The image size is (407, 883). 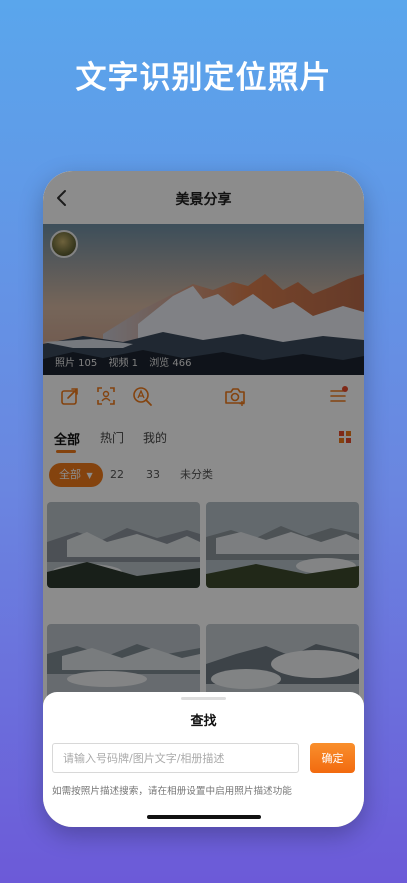 I want to click on search-sheet: 查找 确定 如需按照片描述搜索，请在相册设置中启用照片描述功能, so click(x=203, y=759).